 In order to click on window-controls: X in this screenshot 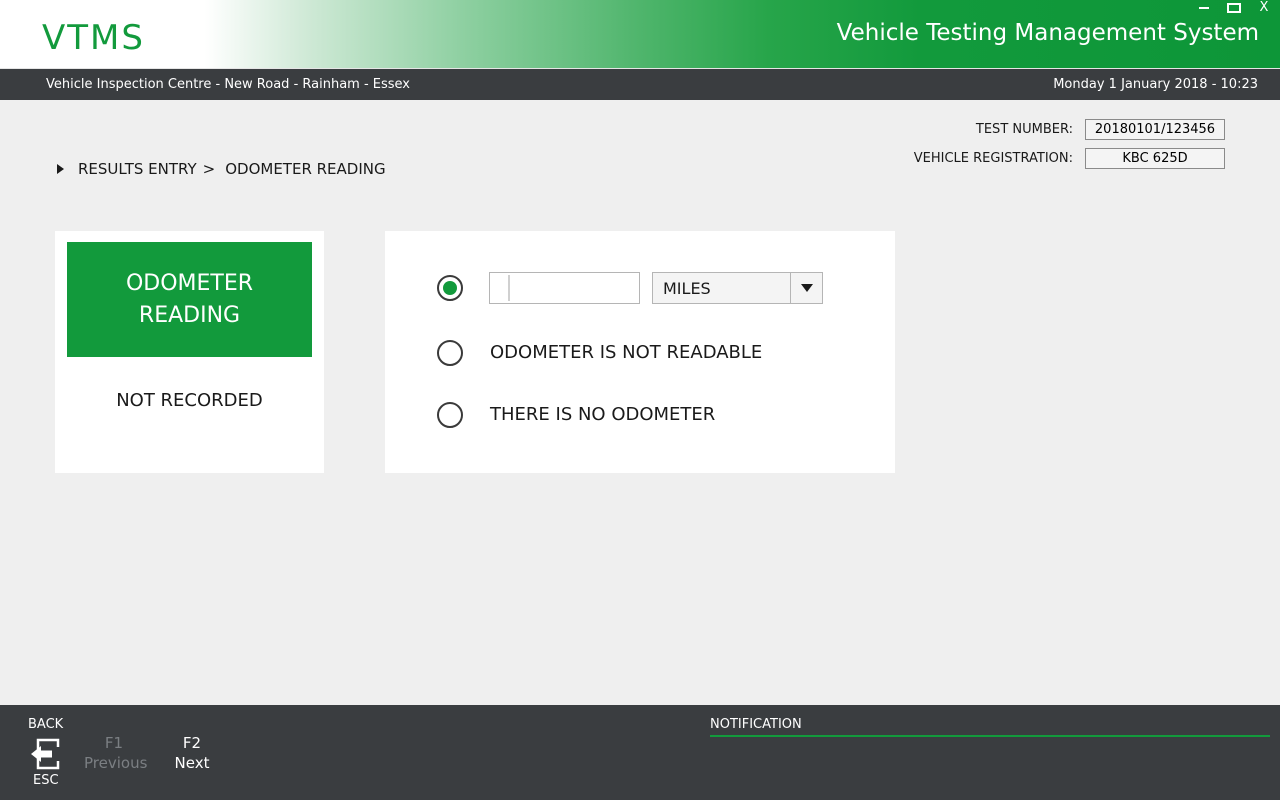, I will do `click(1234, 8)`.